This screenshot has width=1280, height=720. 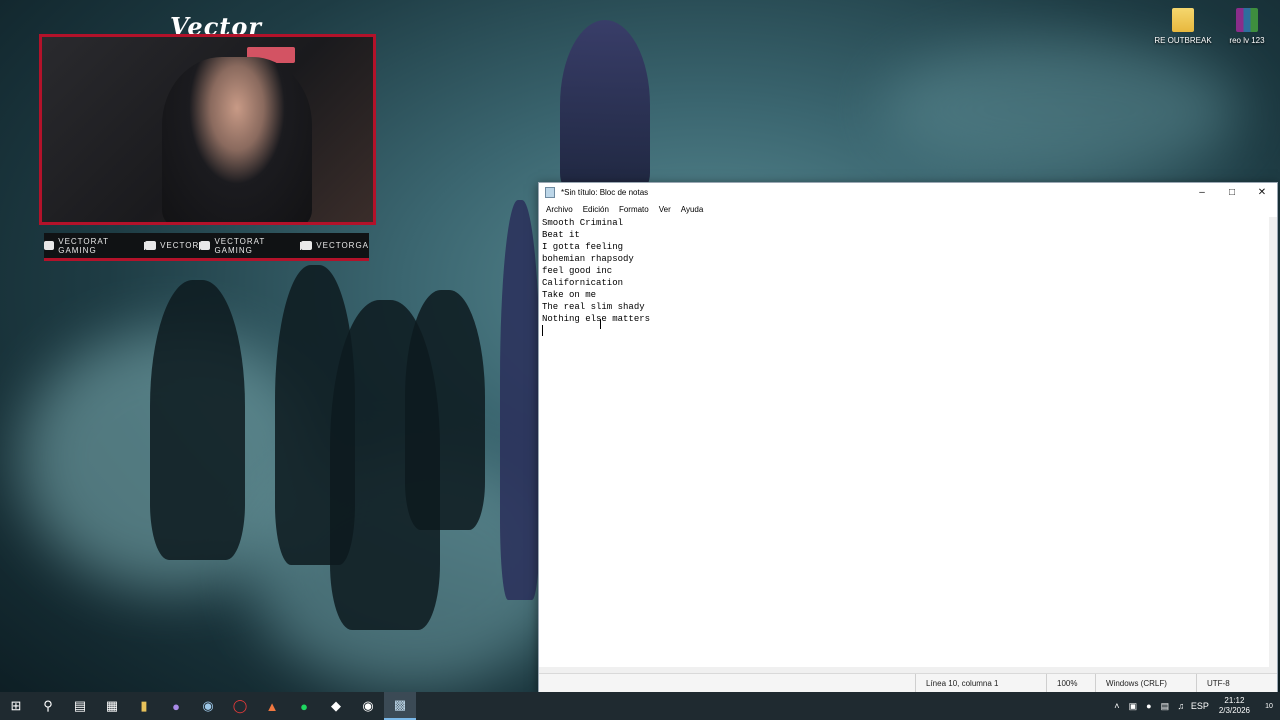 What do you see at coordinates (240, 706) in the screenshot?
I see `opera-icon: ◯` at bounding box center [240, 706].